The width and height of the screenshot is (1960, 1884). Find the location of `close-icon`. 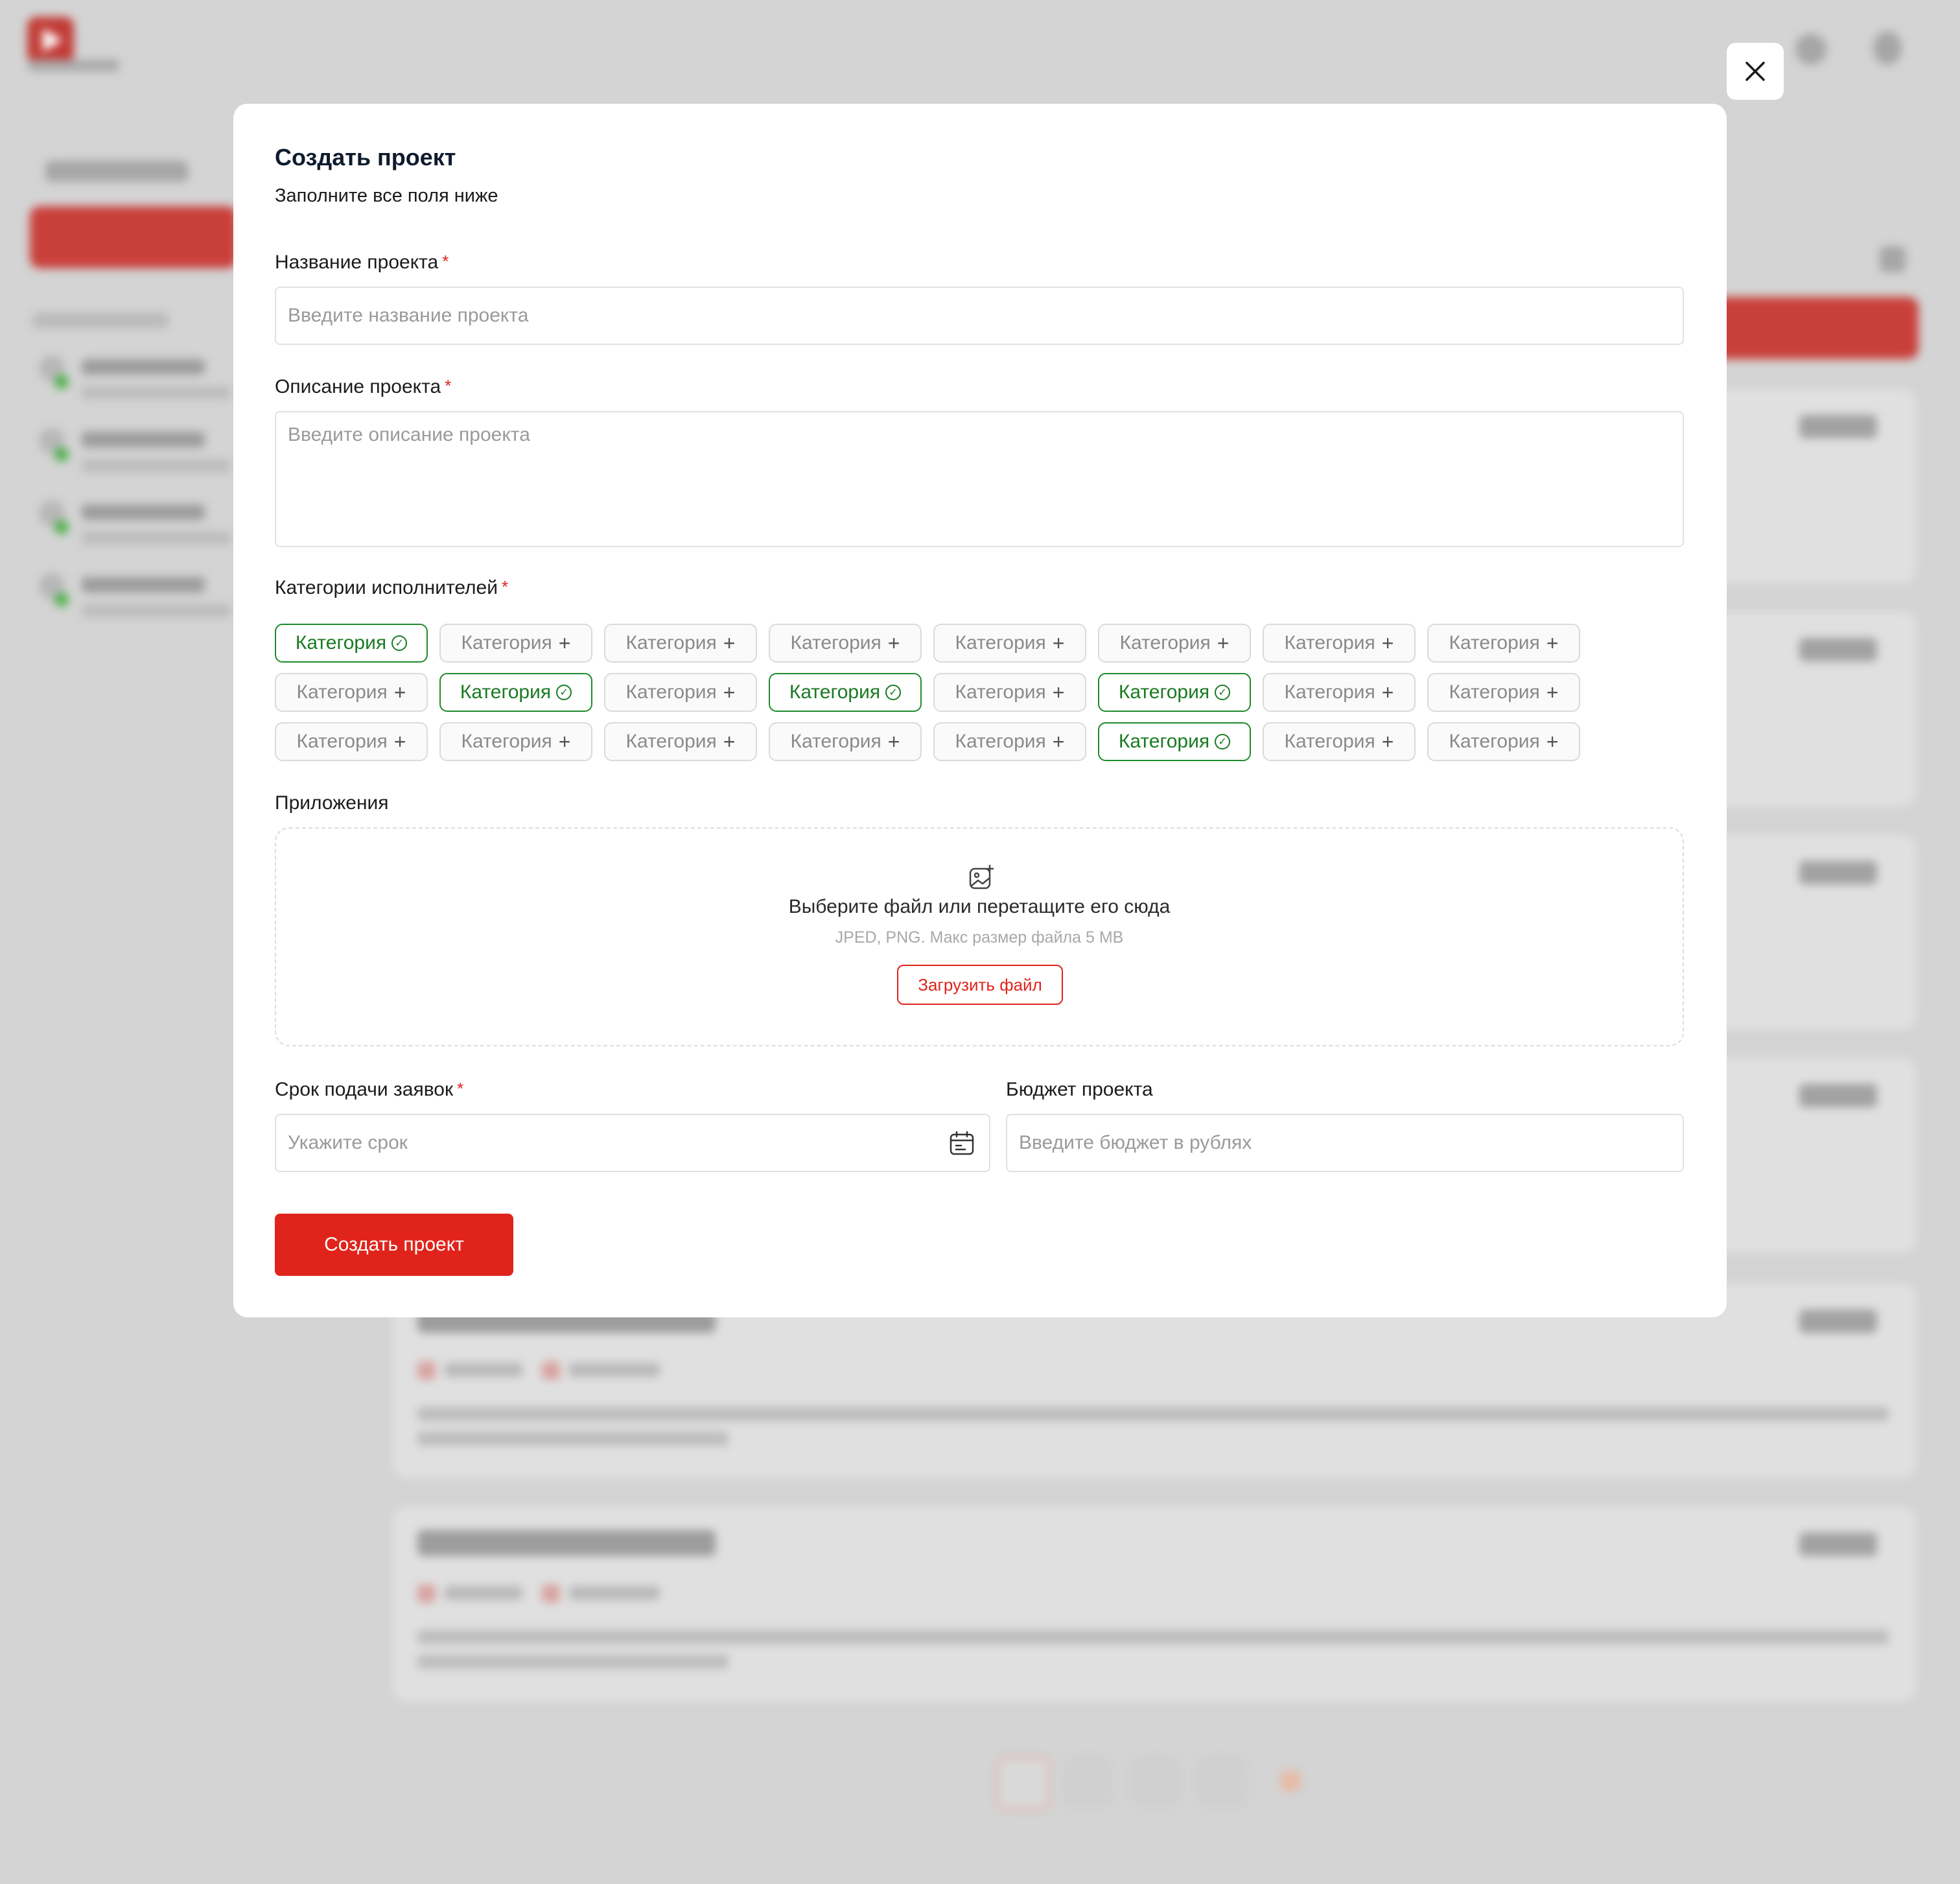

close-icon is located at coordinates (1755, 71).